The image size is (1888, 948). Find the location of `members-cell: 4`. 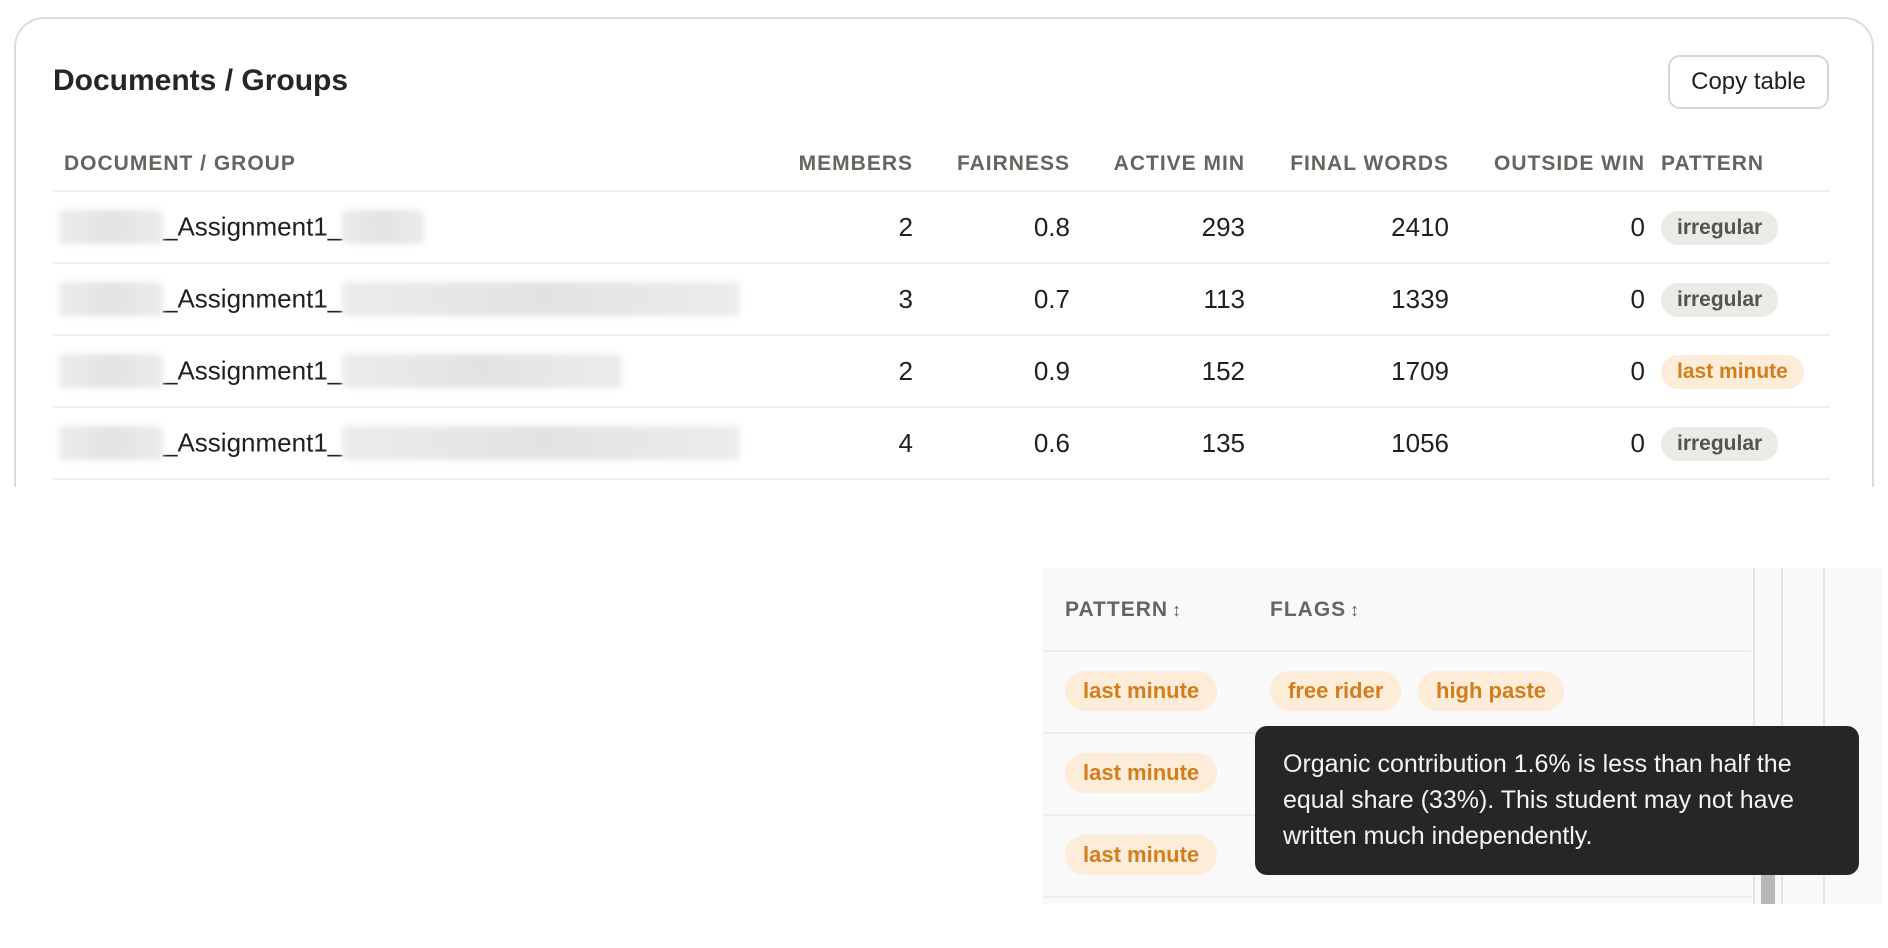

members-cell: 4 is located at coordinates (833, 443).